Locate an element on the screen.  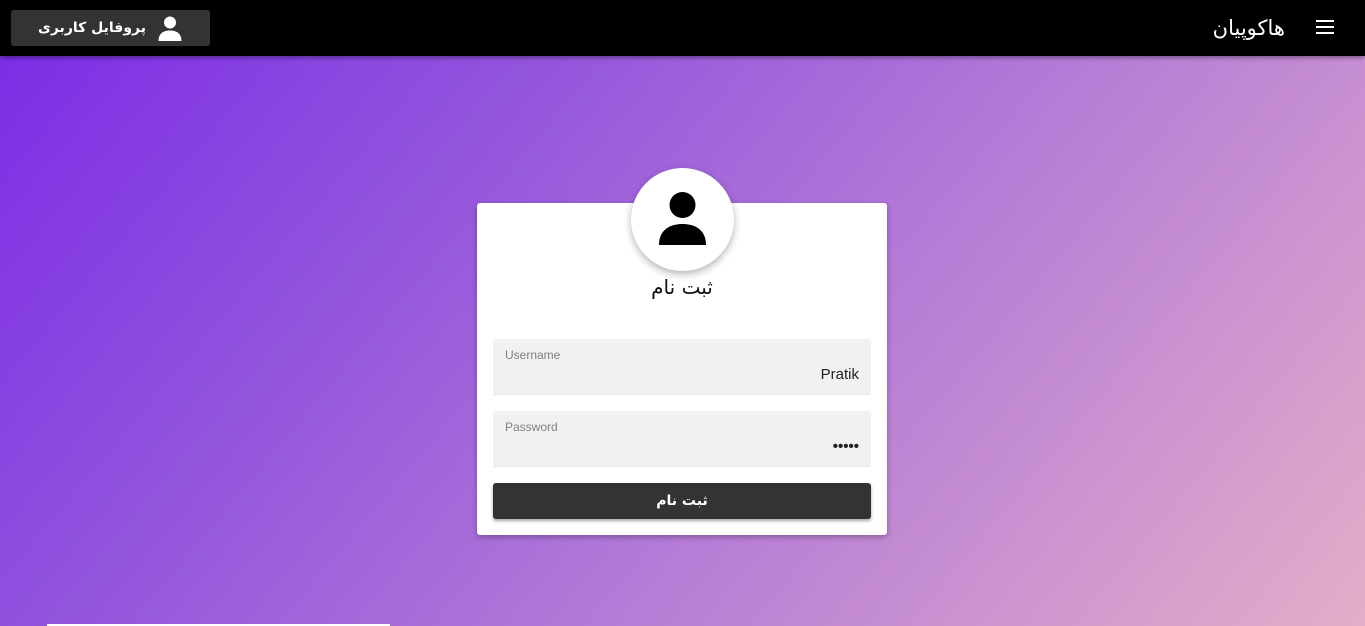
menu-button is located at coordinates (1325, 28).